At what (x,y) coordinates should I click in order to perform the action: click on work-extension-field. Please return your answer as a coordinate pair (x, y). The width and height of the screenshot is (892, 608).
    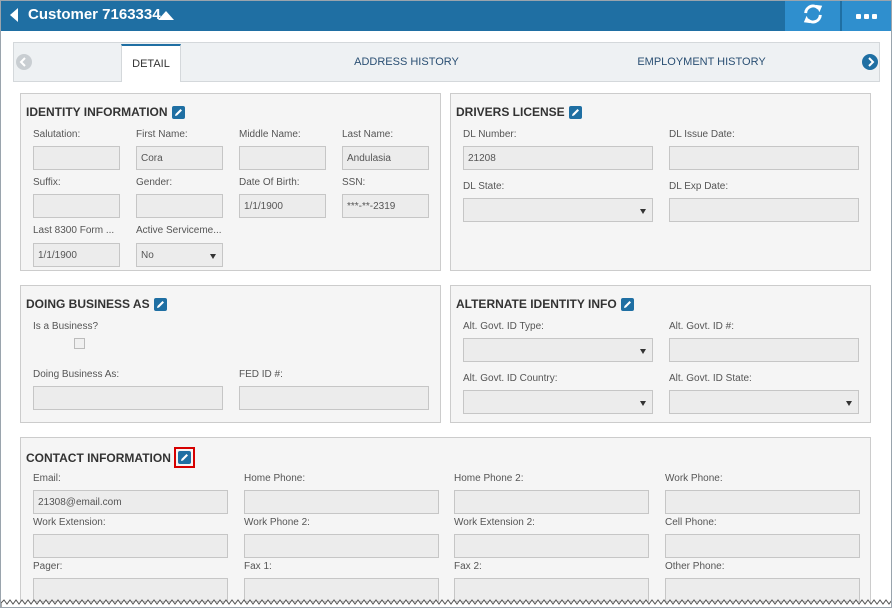
    Looking at the image, I should click on (130, 546).